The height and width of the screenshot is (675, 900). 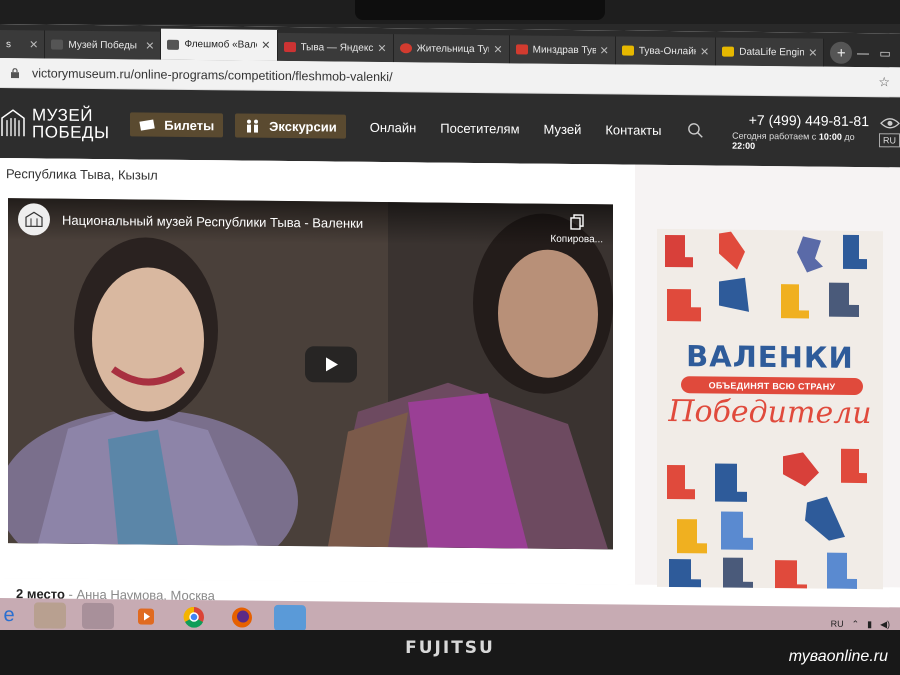 I want to click on window-controls: — ▭, so click(x=876, y=53).